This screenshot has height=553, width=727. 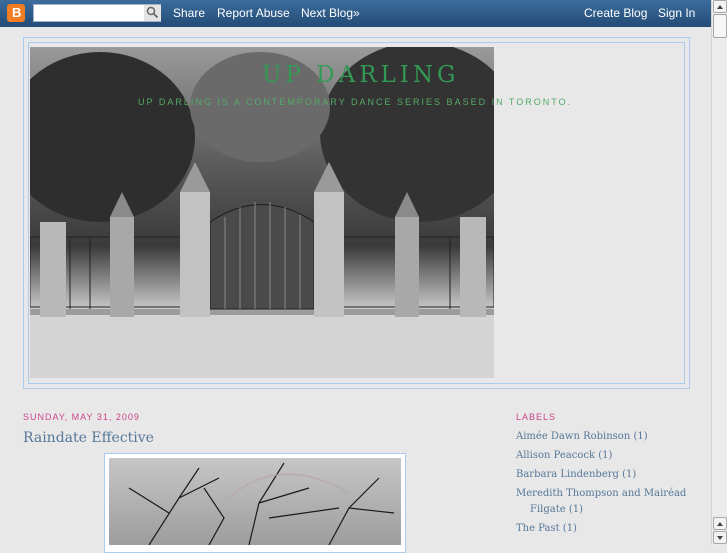 I want to click on share-link: Share, so click(x=189, y=13).